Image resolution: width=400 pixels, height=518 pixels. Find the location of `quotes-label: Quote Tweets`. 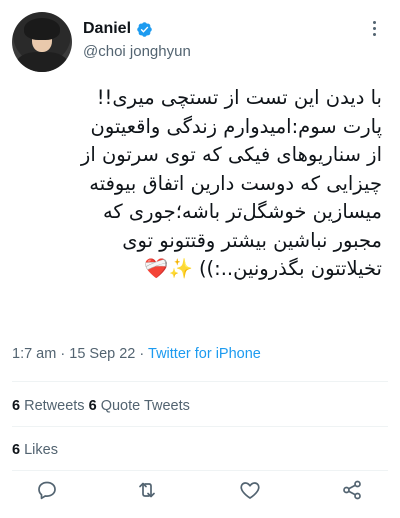

quotes-label: Quote Tweets is located at coordinates (145, 406).